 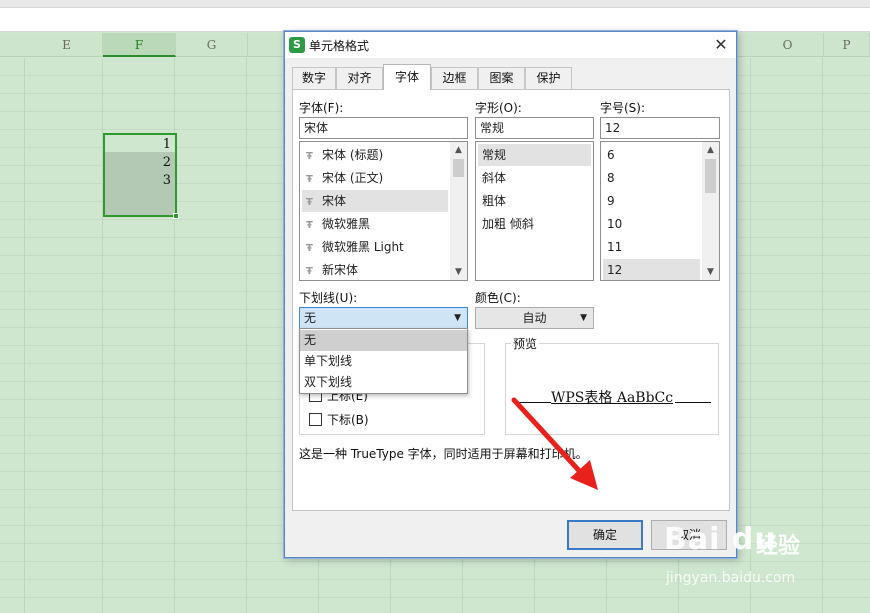 I want to click on column-header-h, so click(x=268, y=45).